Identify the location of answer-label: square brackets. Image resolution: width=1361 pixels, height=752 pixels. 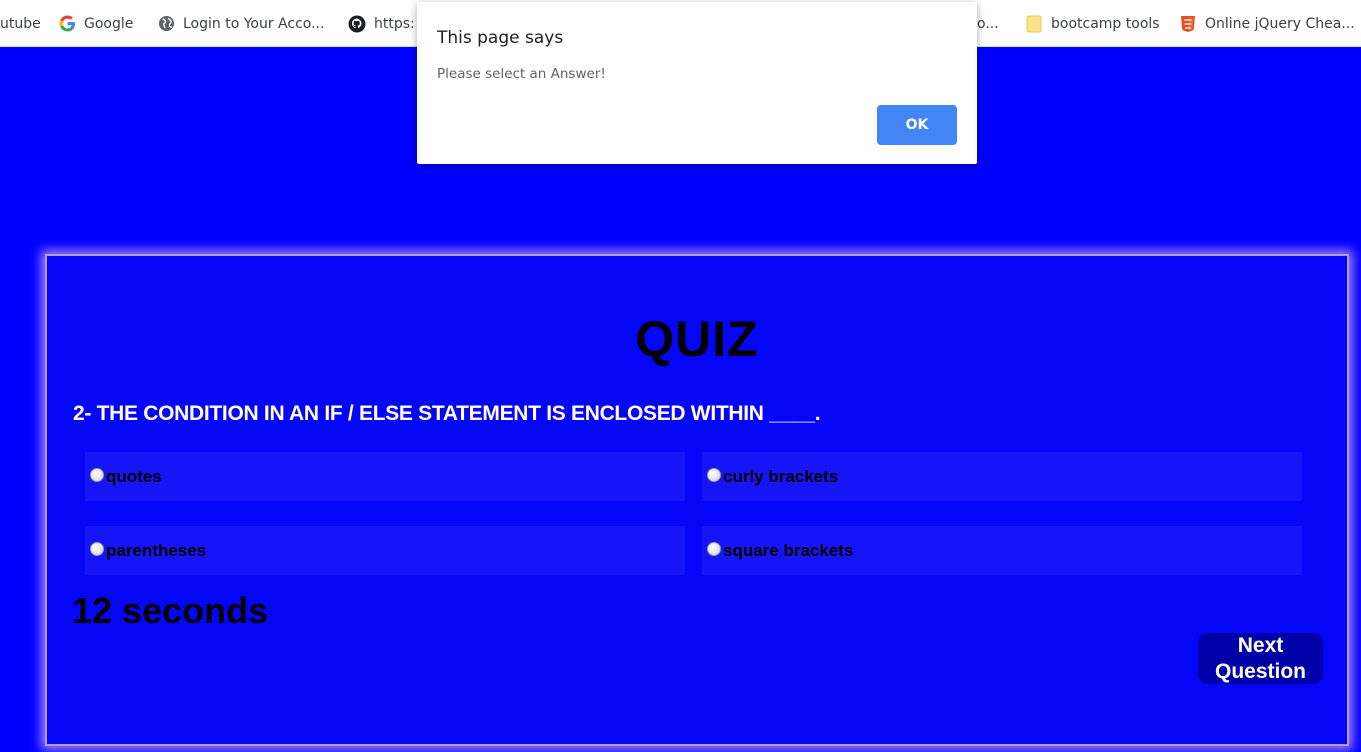
(788, 550).